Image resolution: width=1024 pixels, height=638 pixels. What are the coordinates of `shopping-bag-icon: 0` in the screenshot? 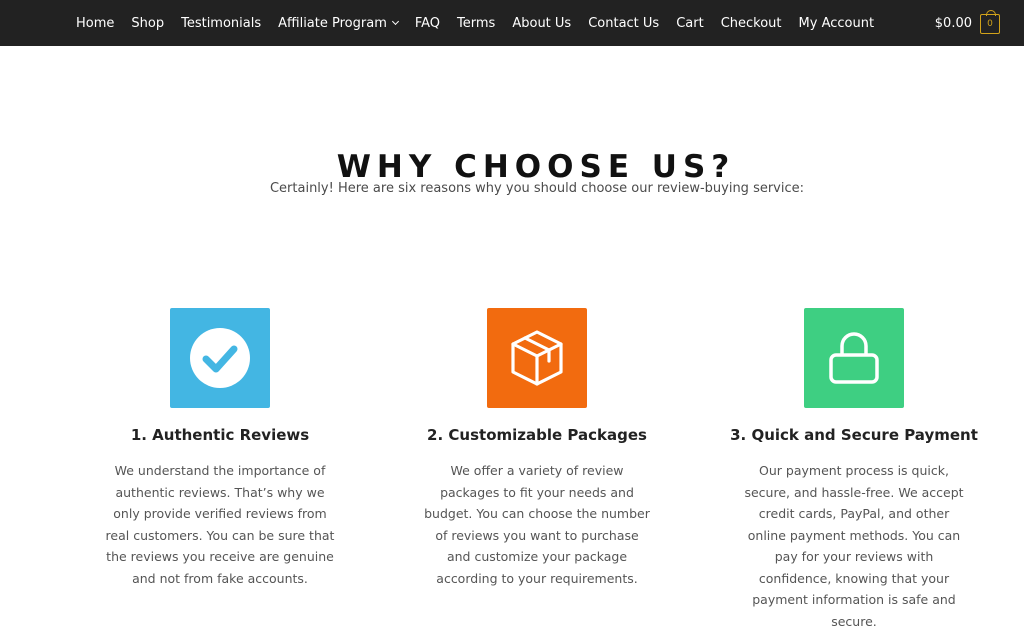 It's located at (990, 22).